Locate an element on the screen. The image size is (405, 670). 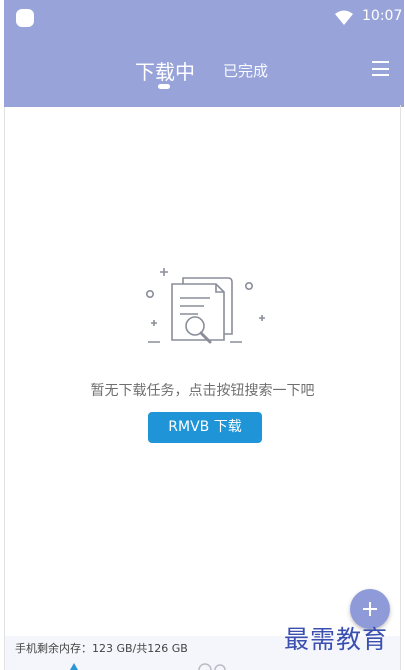
watermark: 最需教育 is located at coordinates (336, 639).